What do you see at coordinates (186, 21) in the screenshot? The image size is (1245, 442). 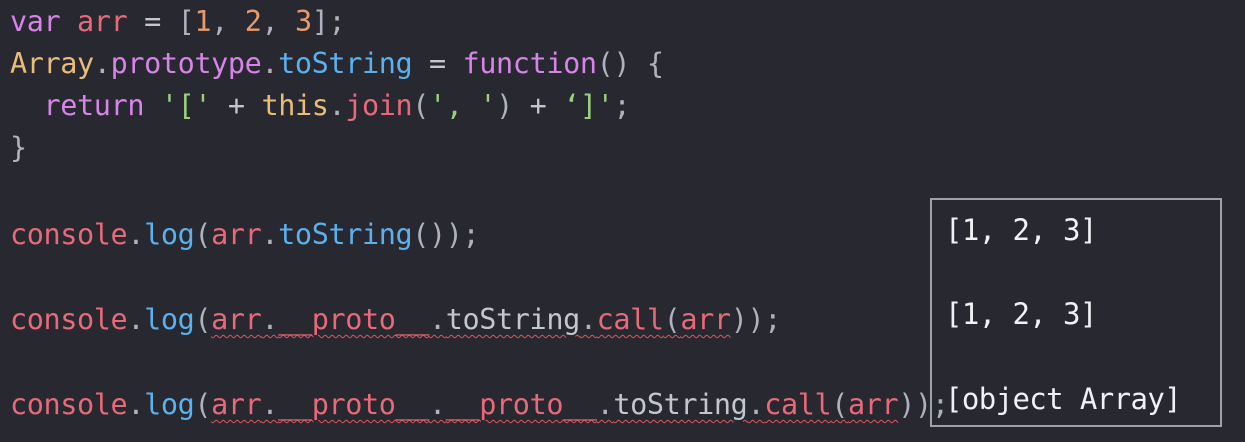 I see `bracket-open: [` at bounding box center [186, 21].